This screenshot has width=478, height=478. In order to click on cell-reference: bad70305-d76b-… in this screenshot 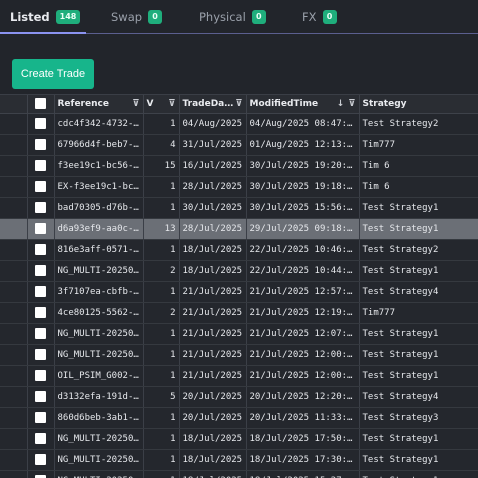, I will do `click(99, 208)`.